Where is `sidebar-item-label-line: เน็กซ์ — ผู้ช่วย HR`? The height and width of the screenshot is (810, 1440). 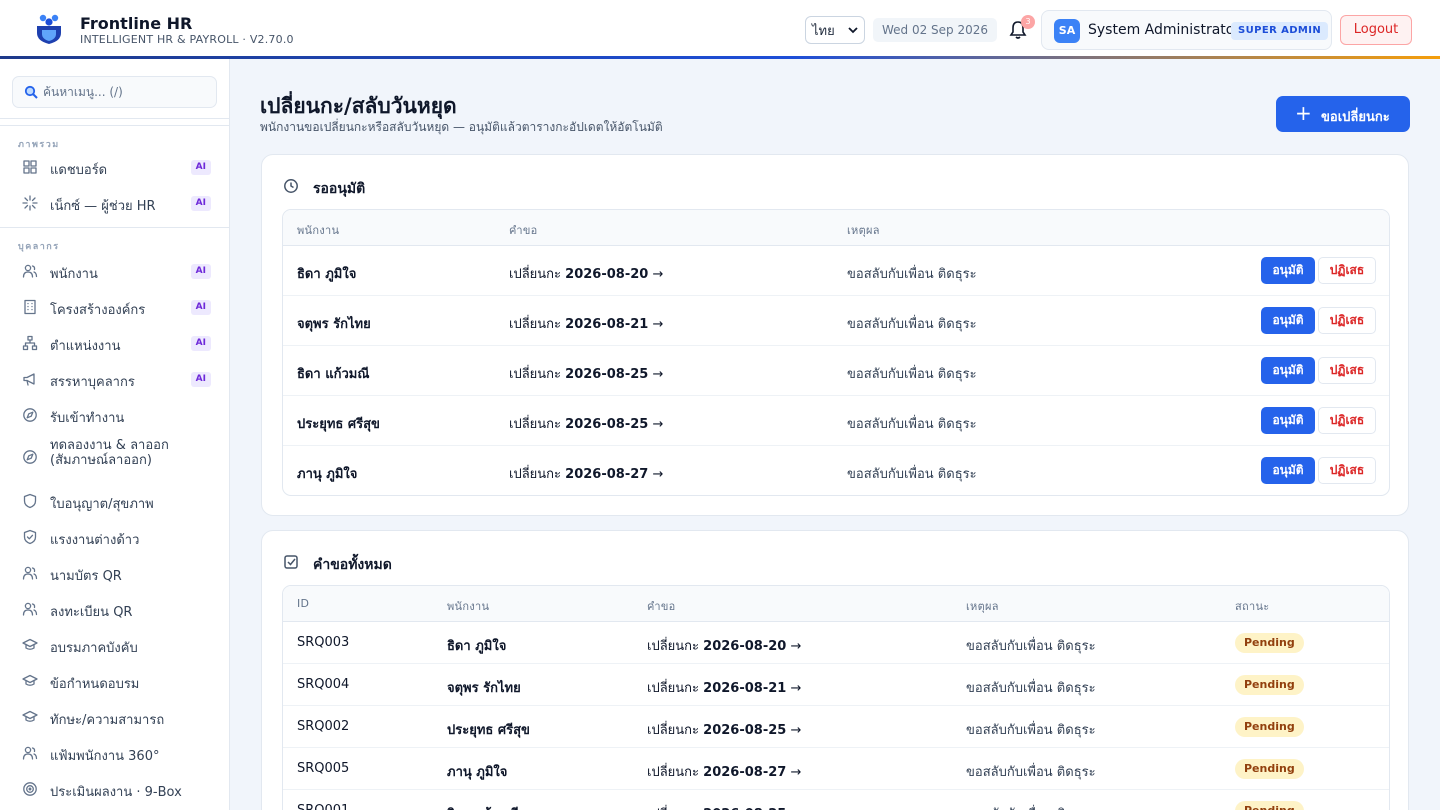 sidebar-item-label-line: เน็กซ์ — ผู้ช่วย HR is located at coordinates (103, 206).